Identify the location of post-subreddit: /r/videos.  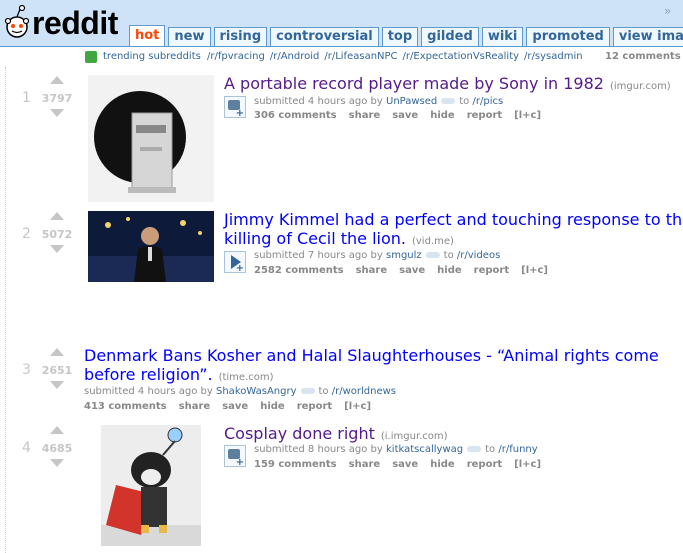
(478, 255).